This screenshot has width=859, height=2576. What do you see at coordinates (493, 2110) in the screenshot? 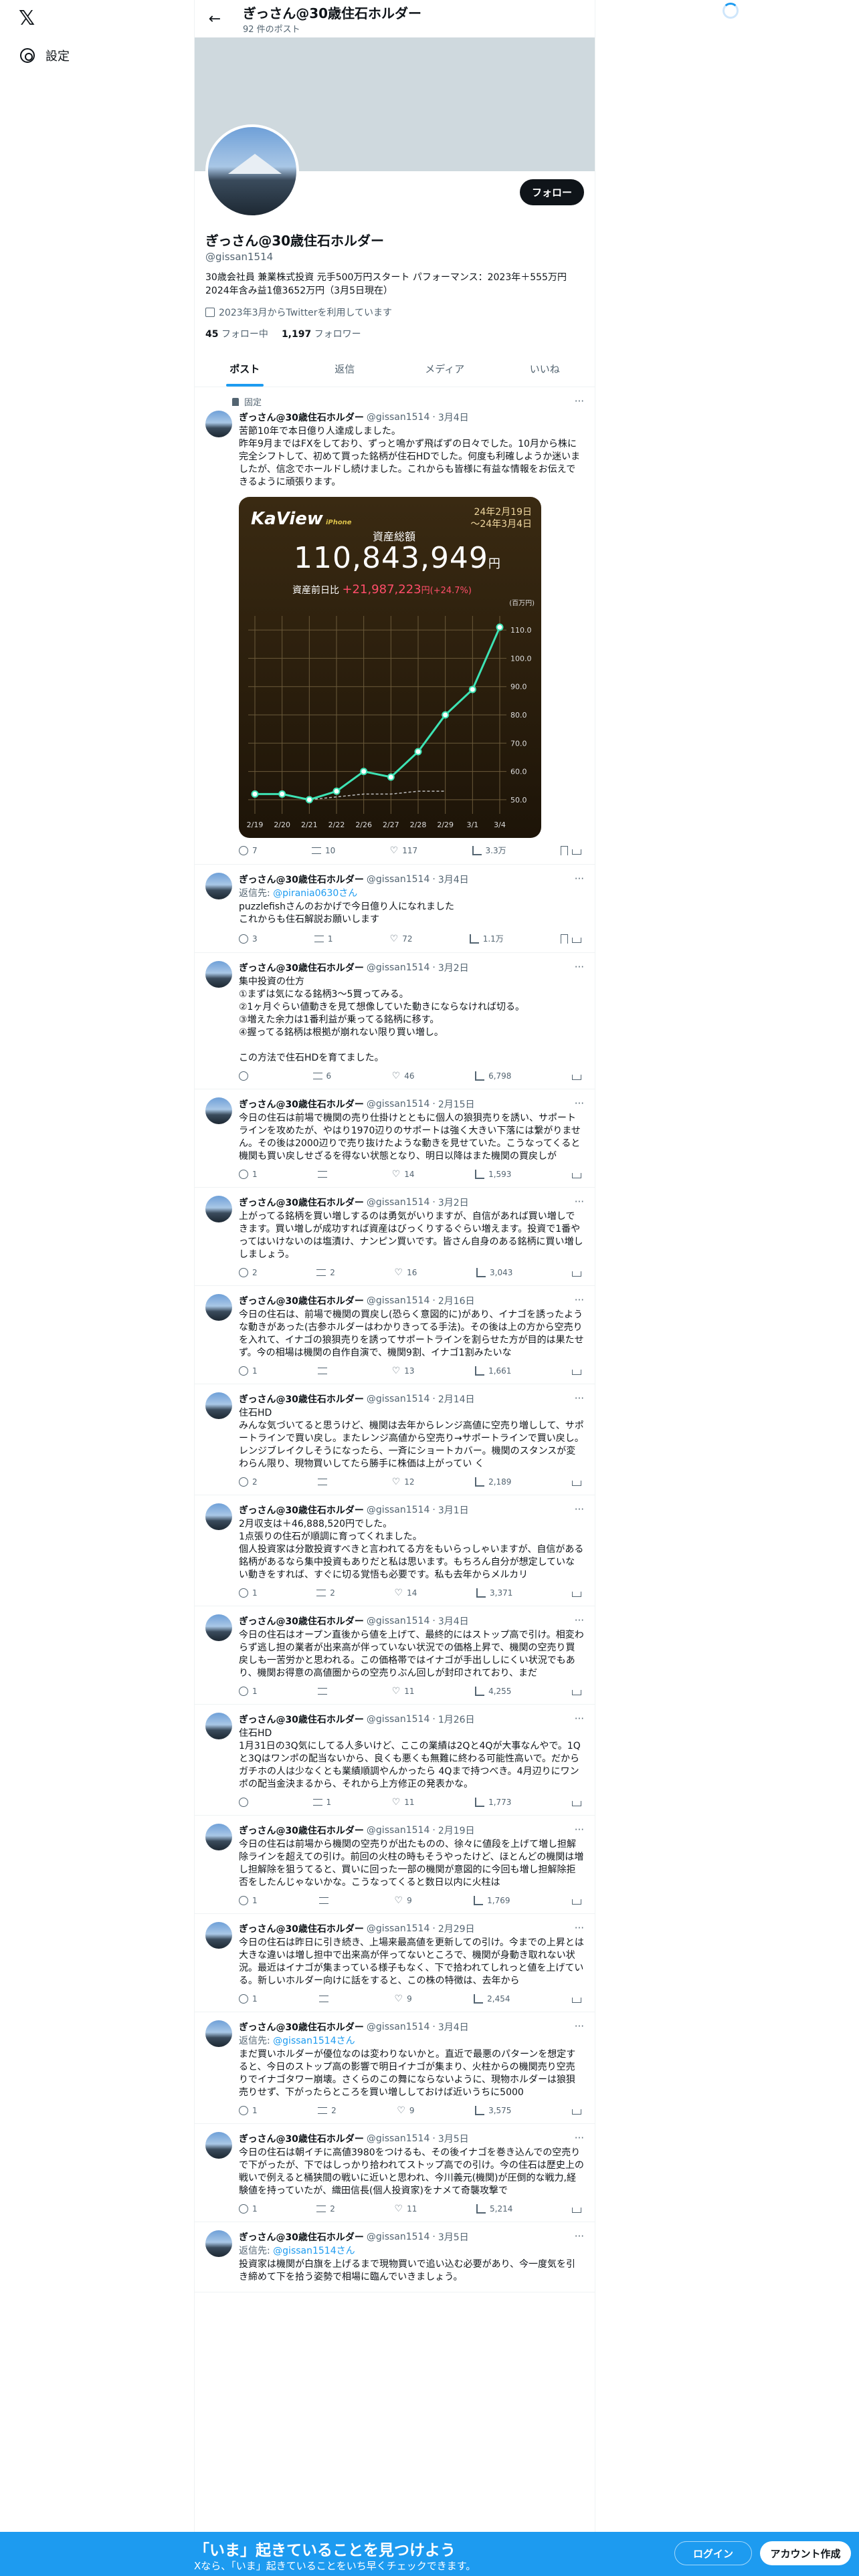
I see `views-button: 3,575` at bounding box center [493, 2110].